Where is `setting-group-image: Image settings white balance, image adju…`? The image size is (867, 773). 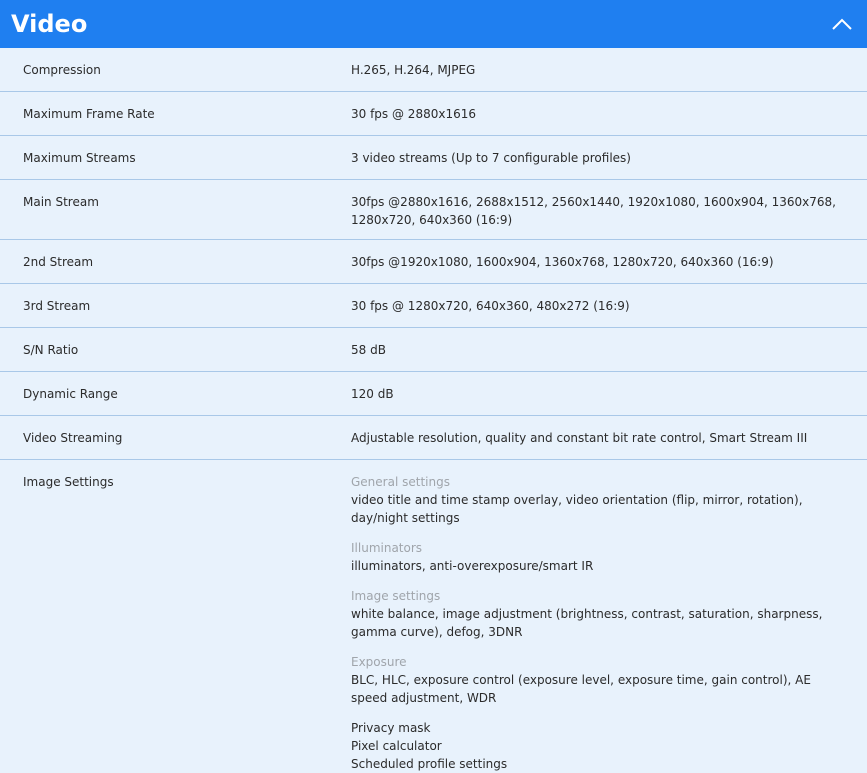
setting-group-image: Image settings white balance, image adju… is located at coordinates (594, 614).